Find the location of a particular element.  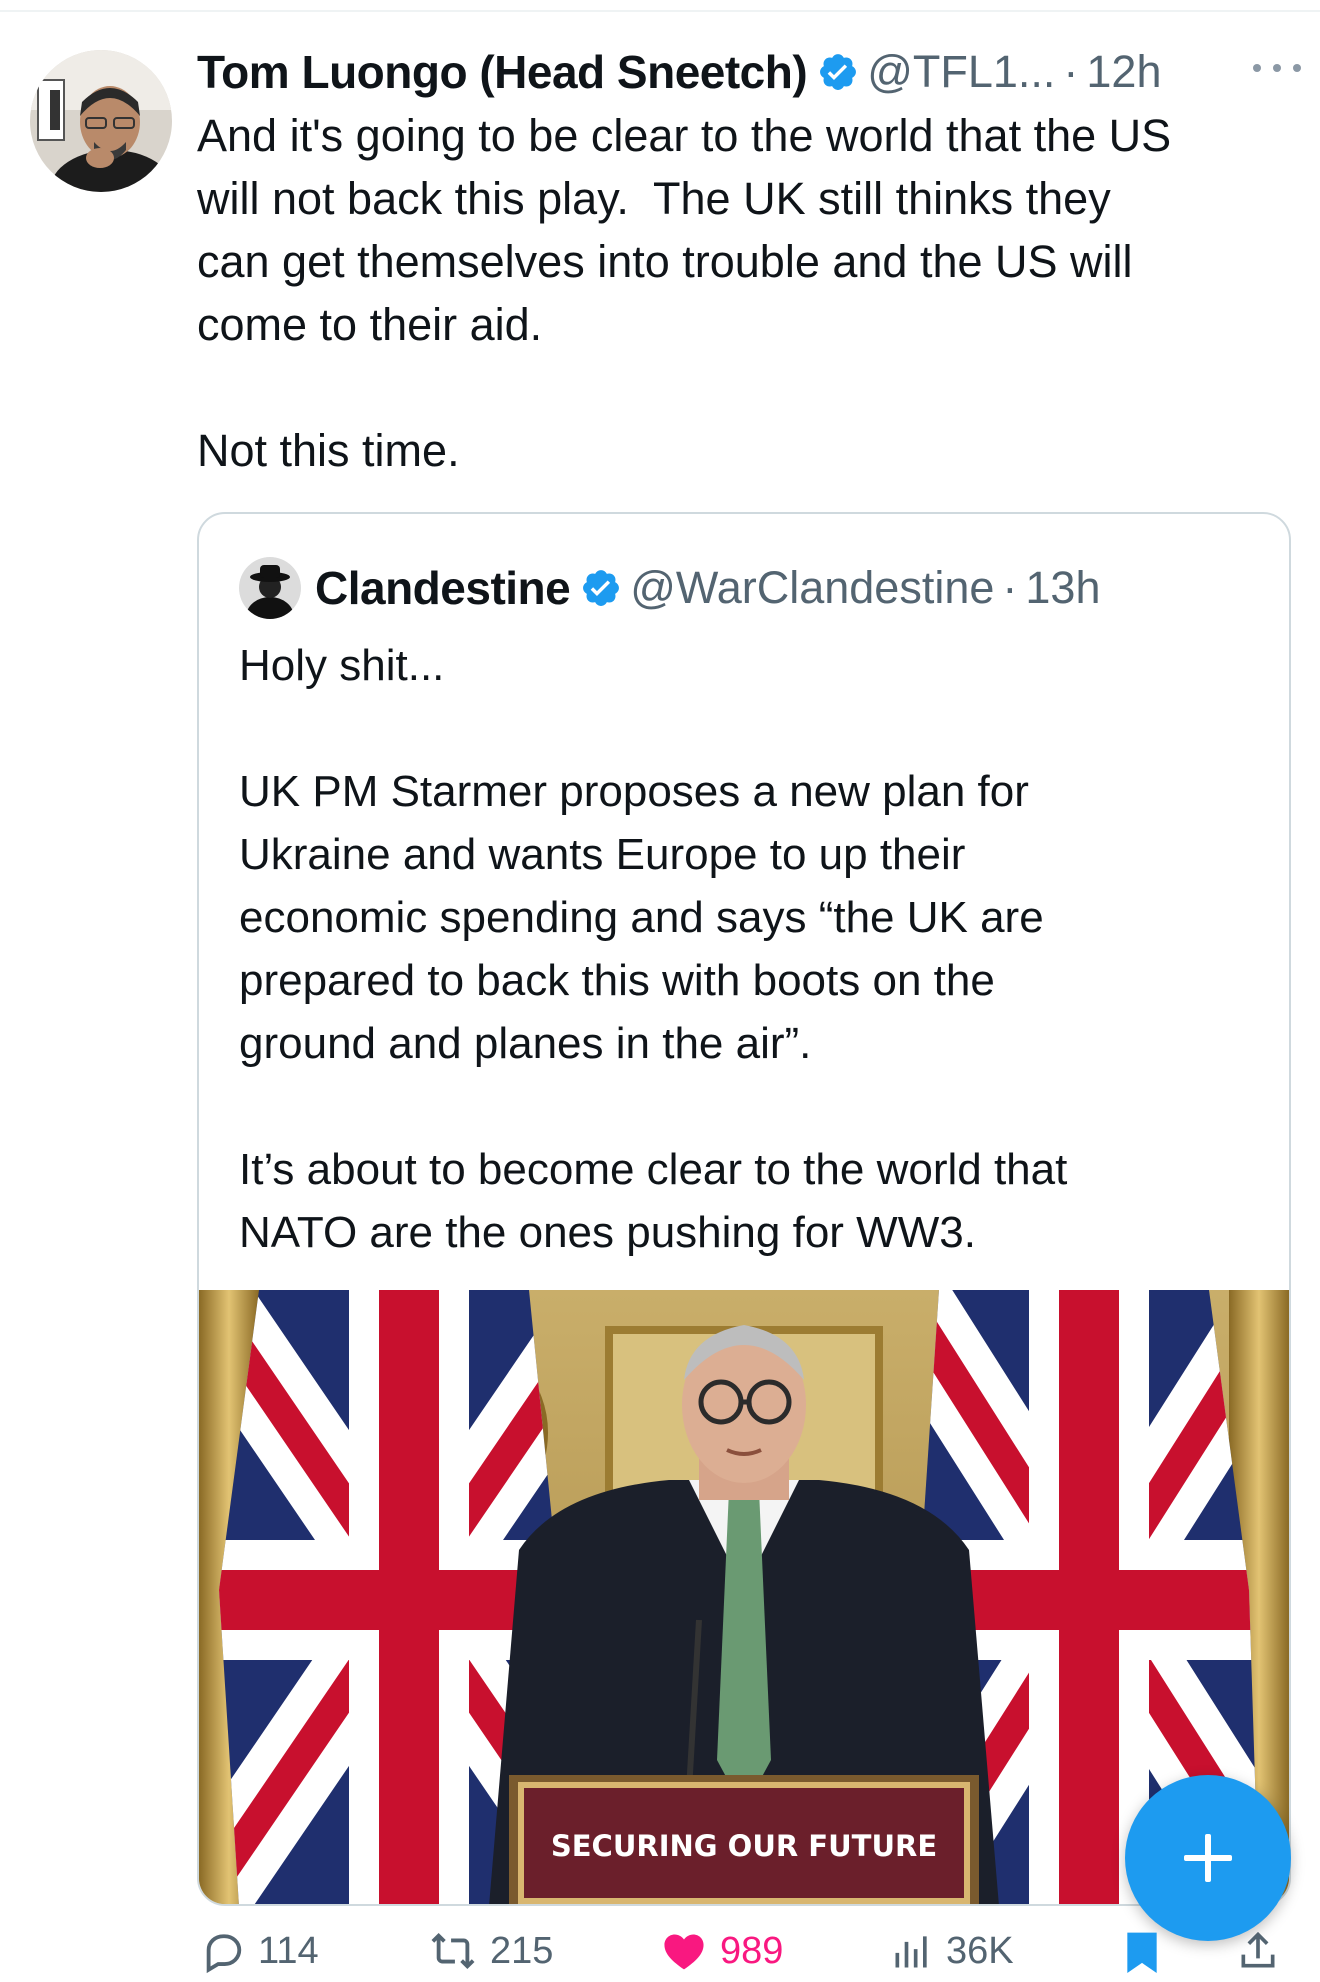

views-icon is located at coordinates (911, 1952).